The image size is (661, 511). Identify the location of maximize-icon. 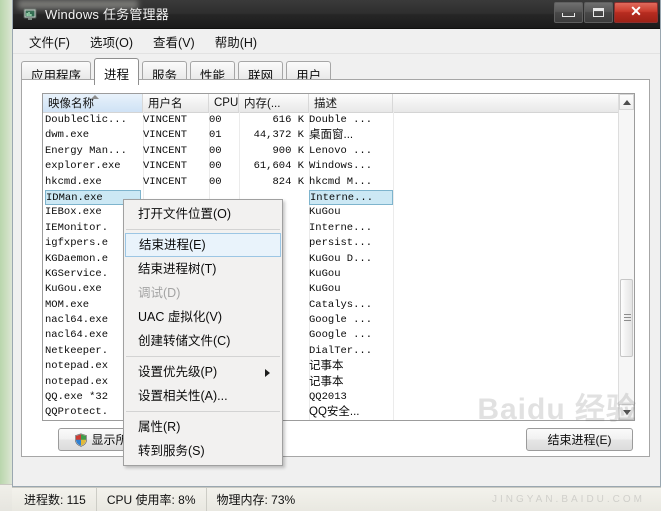
(598, 12).